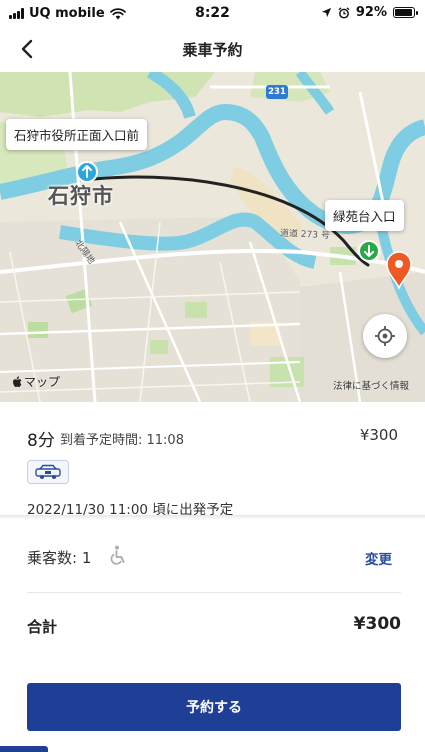 The height and width of the screenshot is (752, 425). What do you see at coordinates (81, 196) in the screenshot?
I see `city-label: 石狩市` at bounding box center [81, 196].